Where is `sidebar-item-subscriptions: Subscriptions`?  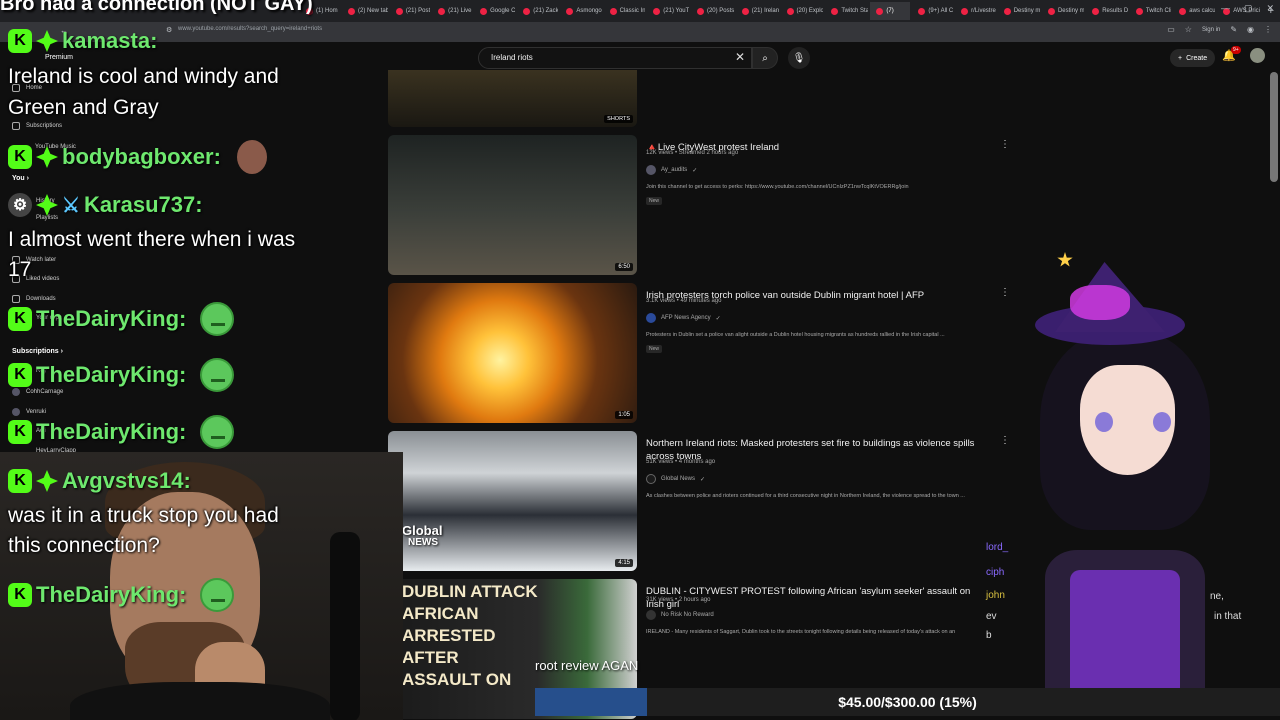 sidebar-item-subscriptions: Subscriptions is located at coordinates (37, 126).